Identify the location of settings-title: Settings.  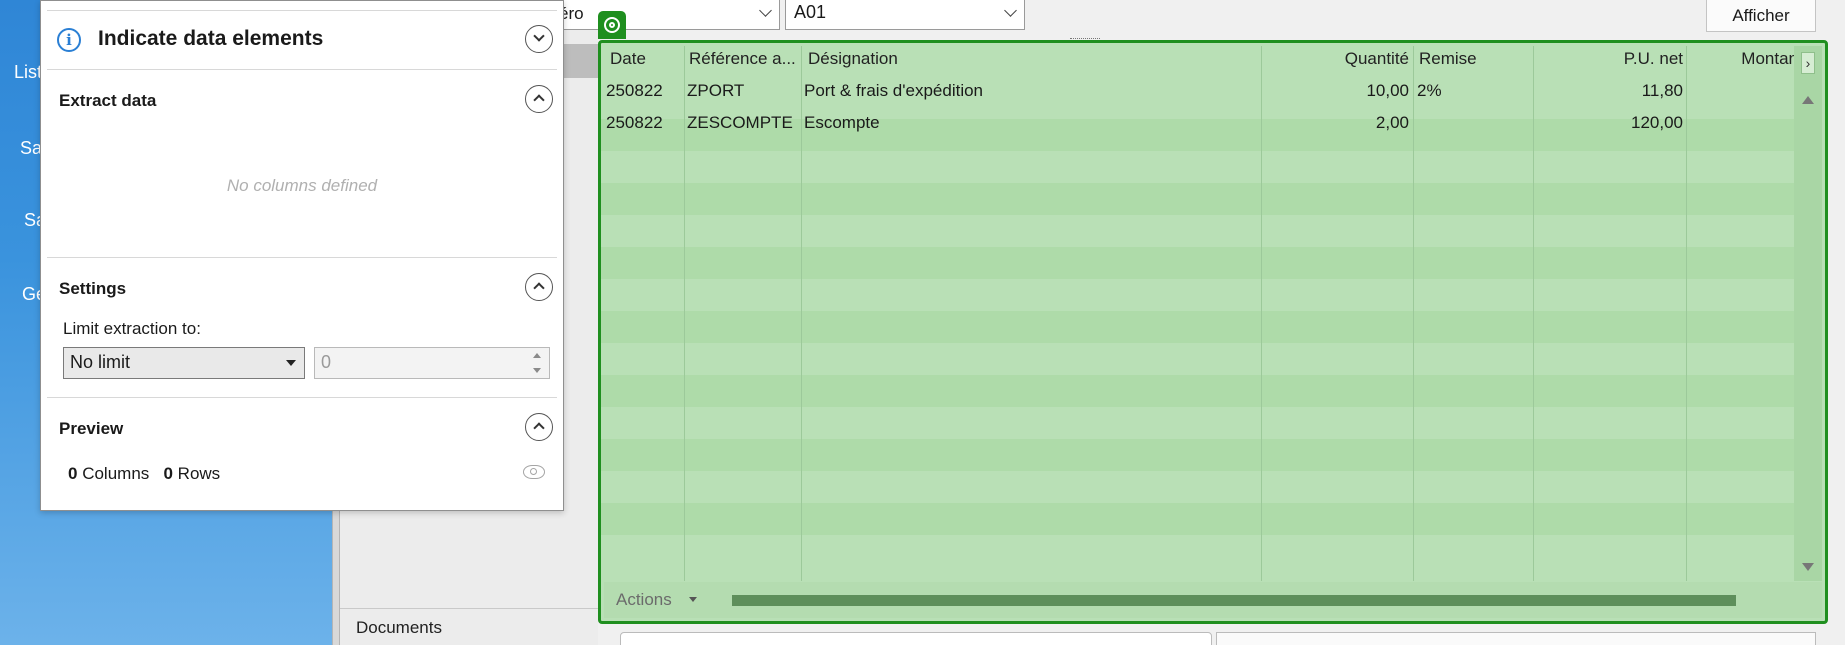
(93, 288).